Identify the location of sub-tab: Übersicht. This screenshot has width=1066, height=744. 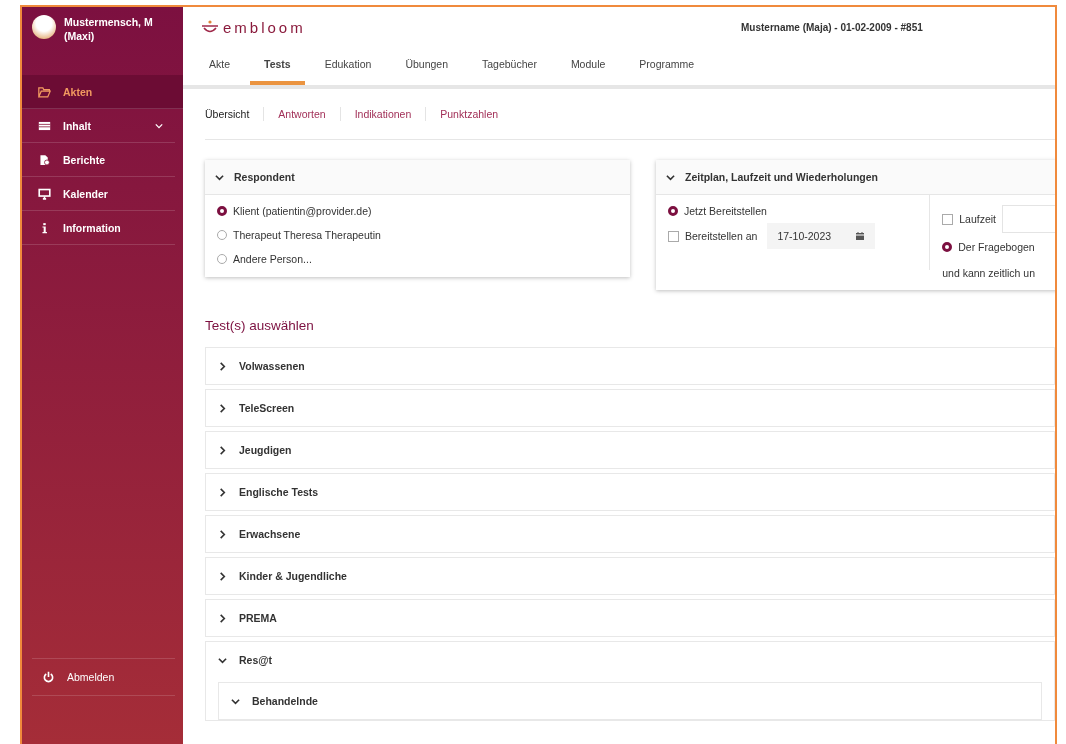
(234, 114).